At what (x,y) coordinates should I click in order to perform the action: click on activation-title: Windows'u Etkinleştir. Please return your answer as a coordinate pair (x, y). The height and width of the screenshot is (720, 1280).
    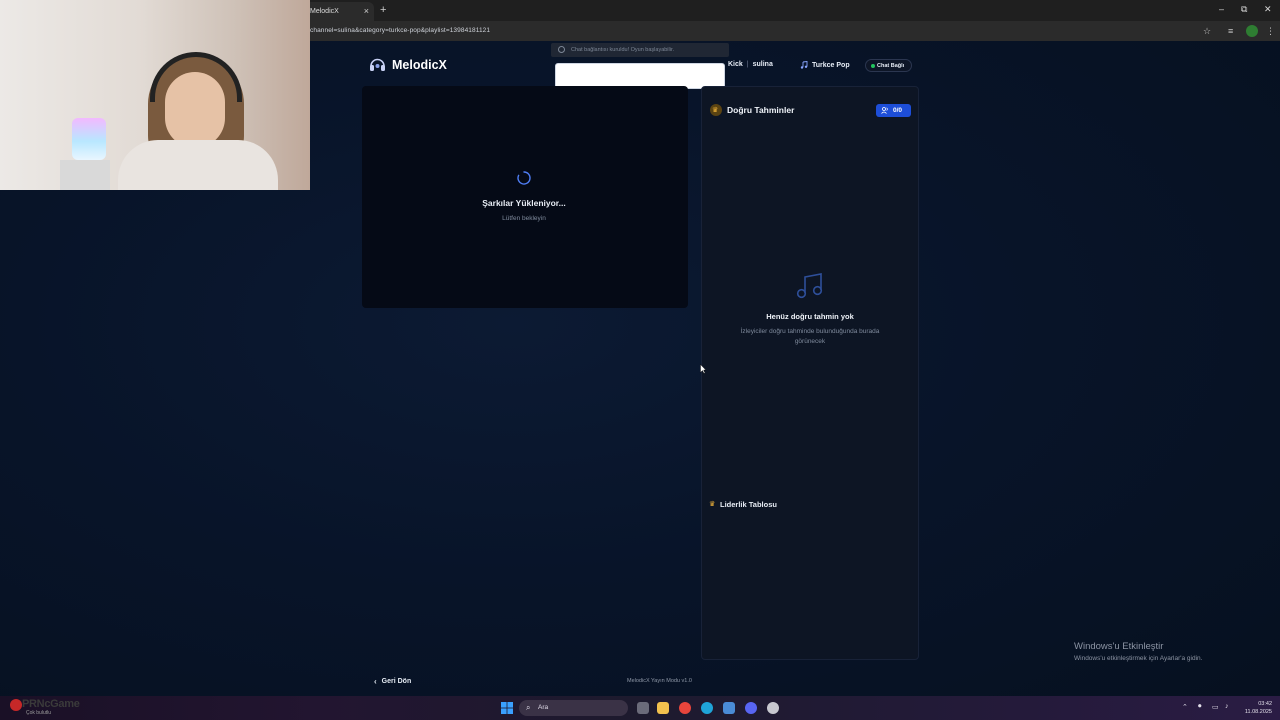
    Looking at the image, I should click on (1119, 646).